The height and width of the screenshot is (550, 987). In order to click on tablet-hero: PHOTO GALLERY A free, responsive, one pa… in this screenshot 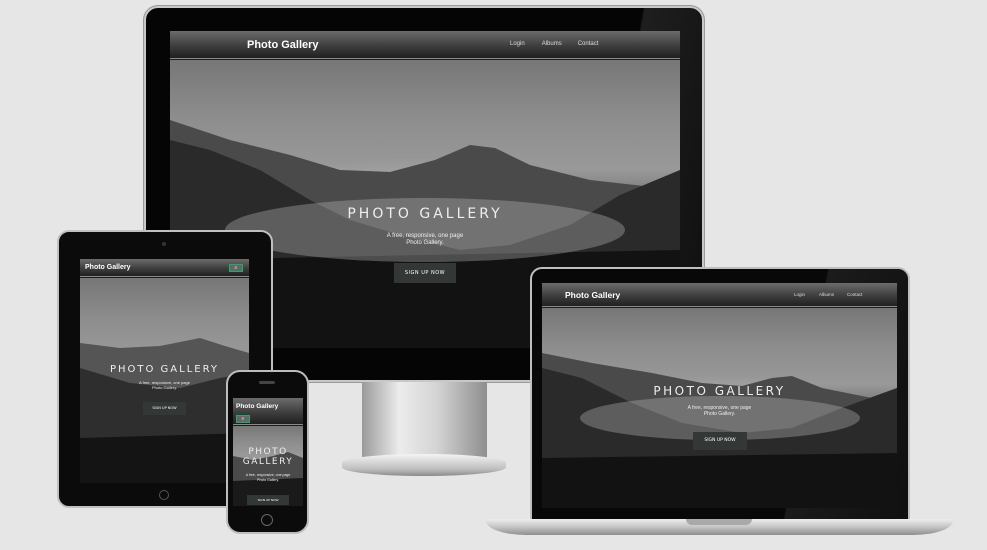, I will do `click(164, 380)`.